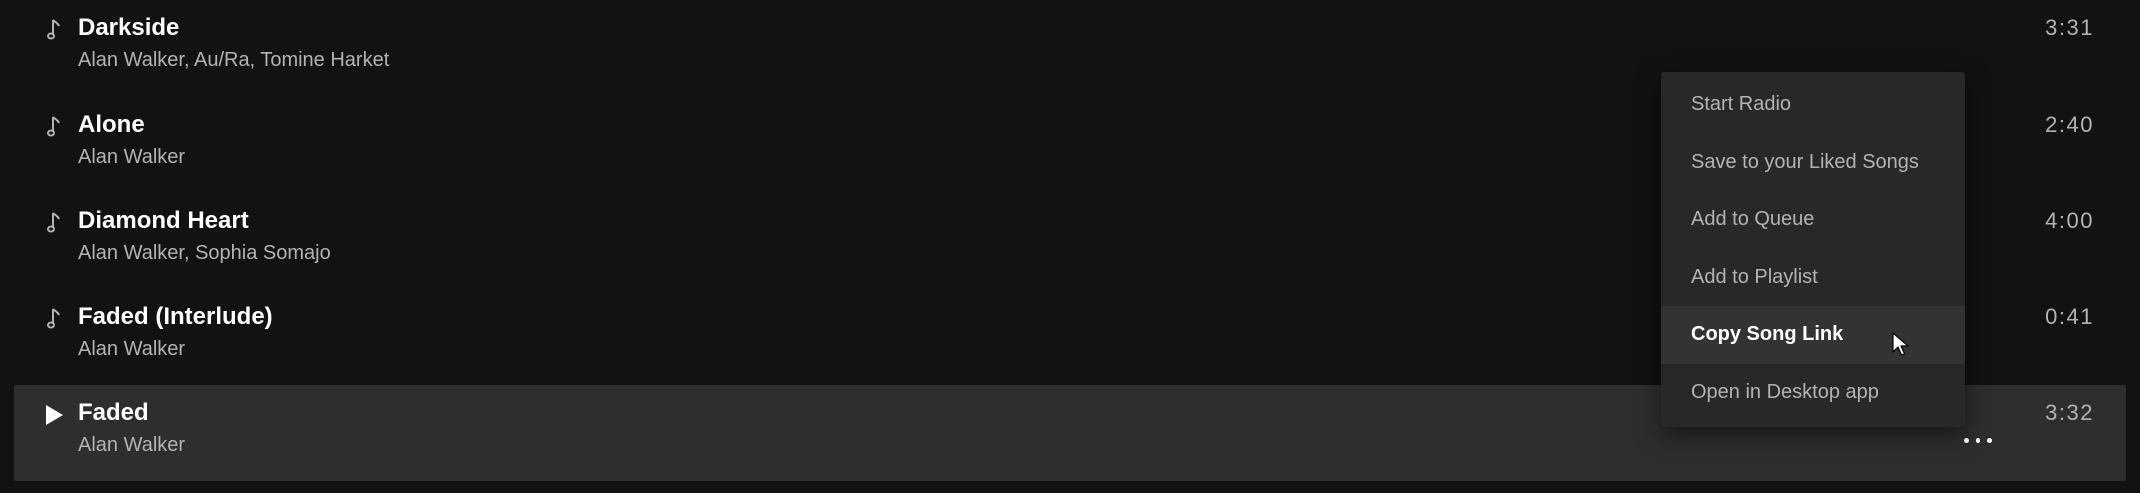 Image resolution: width=2140 pixels, height=493 pixels. Describe the element at coordinates (1813, 220) in the screenshot. I see `menu-item-add-to-queue: Add to Queue` at that location.